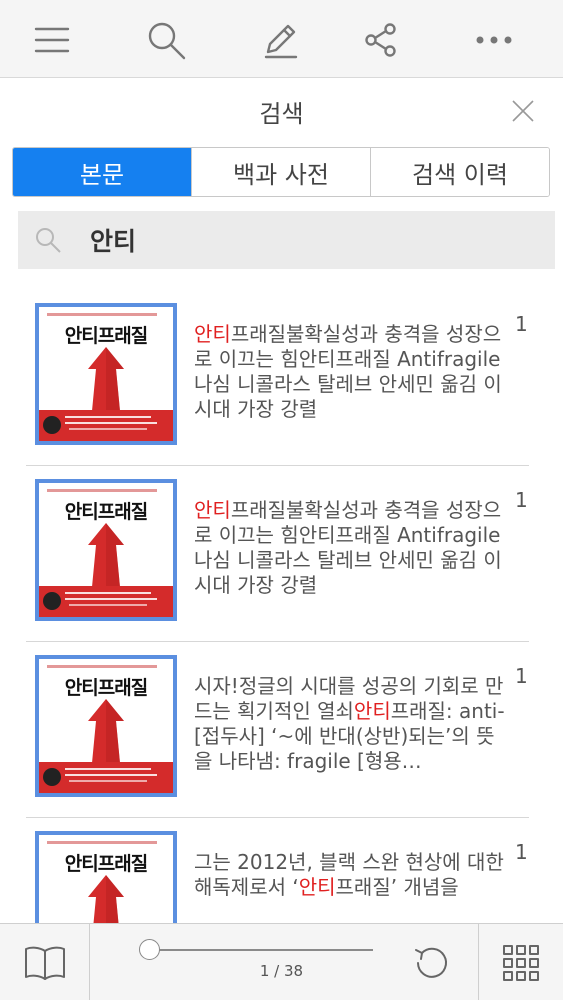 This screenshot has width=563, height=1000. I want to click on pencil-icon, so click(280, 40).